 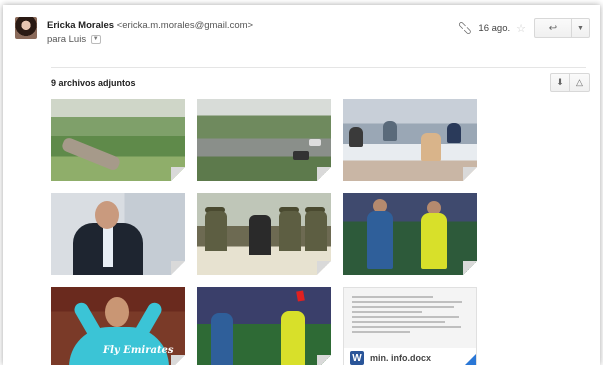 I want to click on save-to-drive-button: △, so click(x=580, y=82).